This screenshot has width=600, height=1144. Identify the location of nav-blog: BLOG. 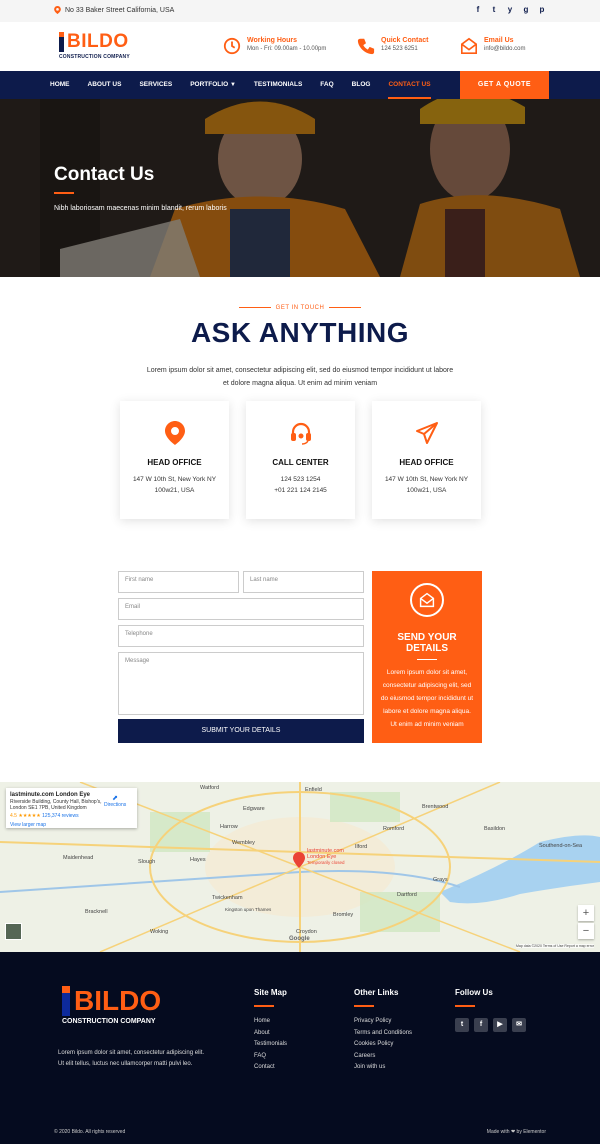
(361, 85).